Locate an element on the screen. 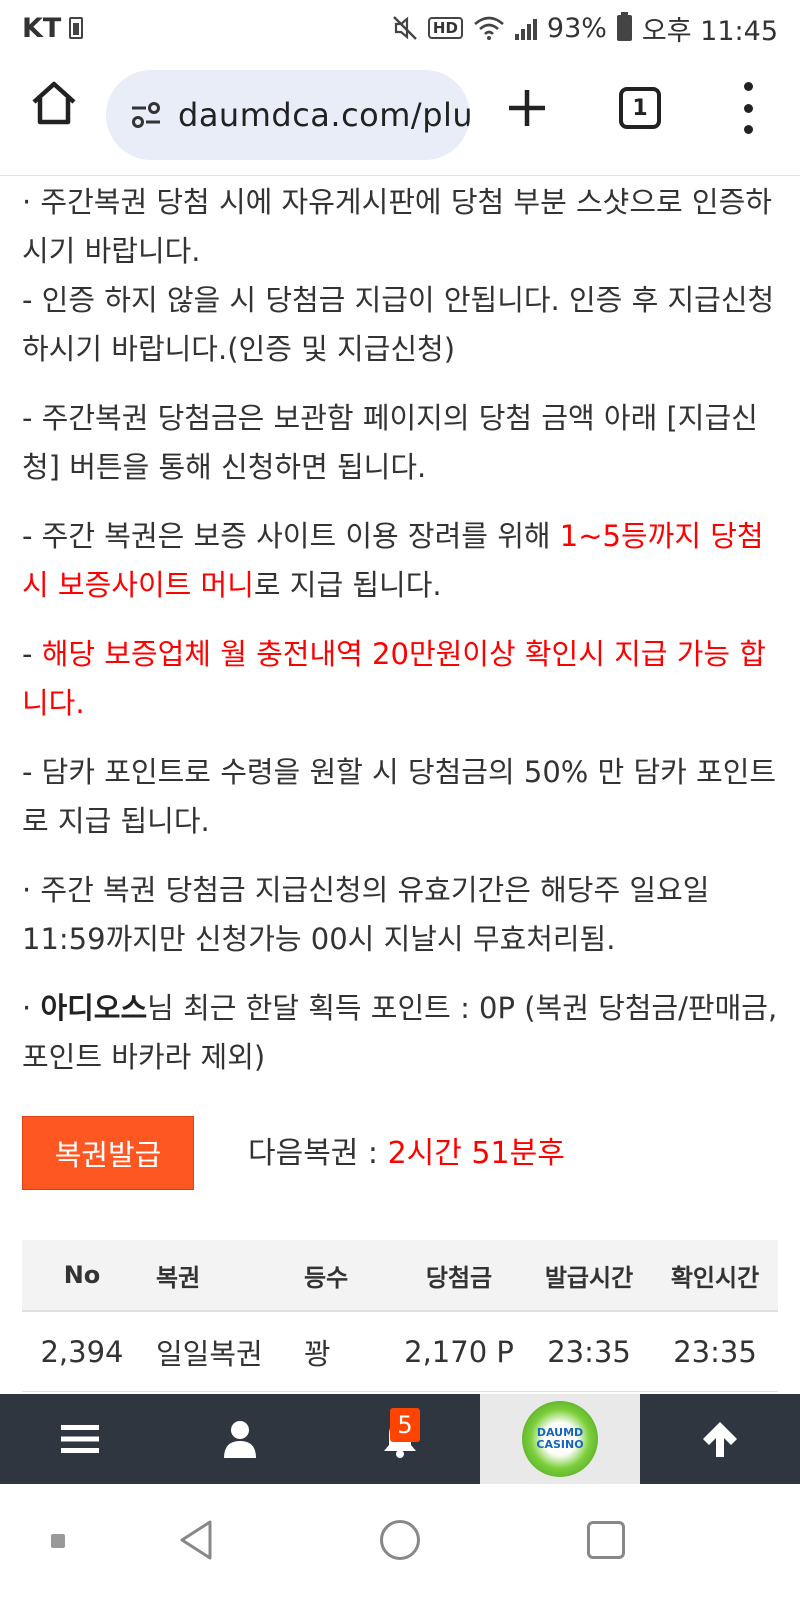 This screenshot has width=800, height=1600. notice-line: - 해당 보증업체 월 충전내역 20만원이상 확인시 지급 가능 합니다. is located at coordinates (394, 678).